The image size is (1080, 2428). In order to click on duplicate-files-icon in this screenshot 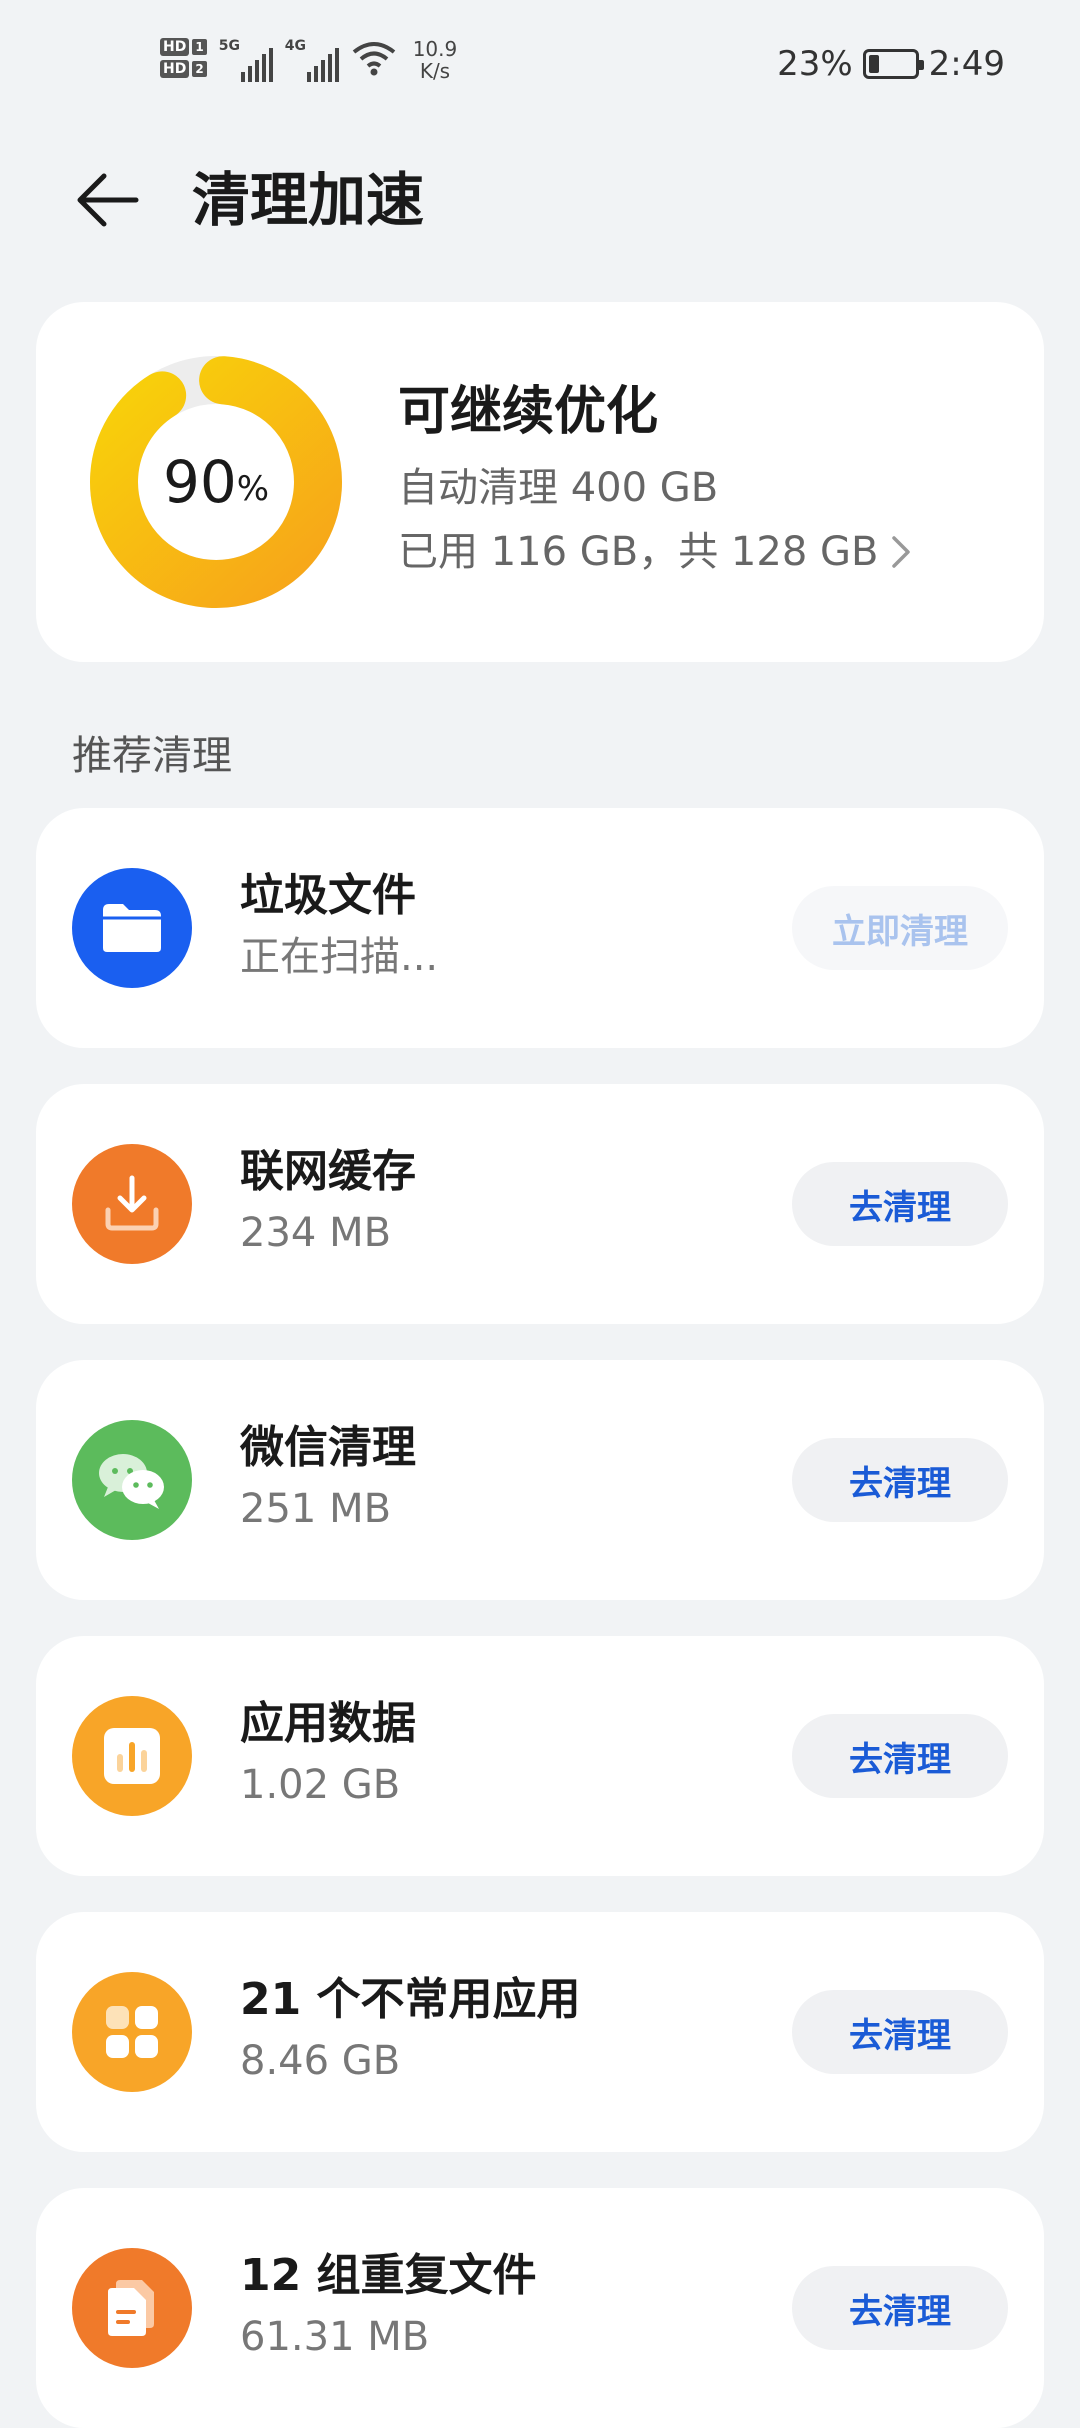, I will do `click(131, 2308)`.